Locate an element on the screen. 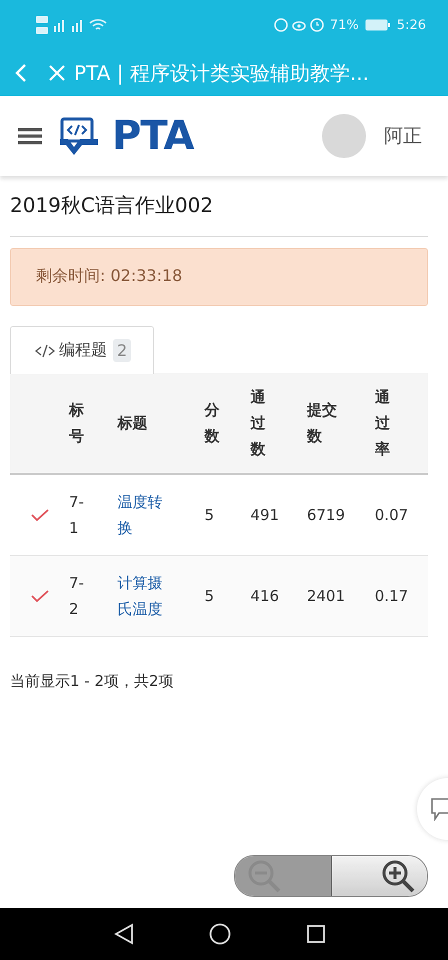 The image size is (448, 960). table-cell-text: 7-2 is located at coordinates (77, 596).